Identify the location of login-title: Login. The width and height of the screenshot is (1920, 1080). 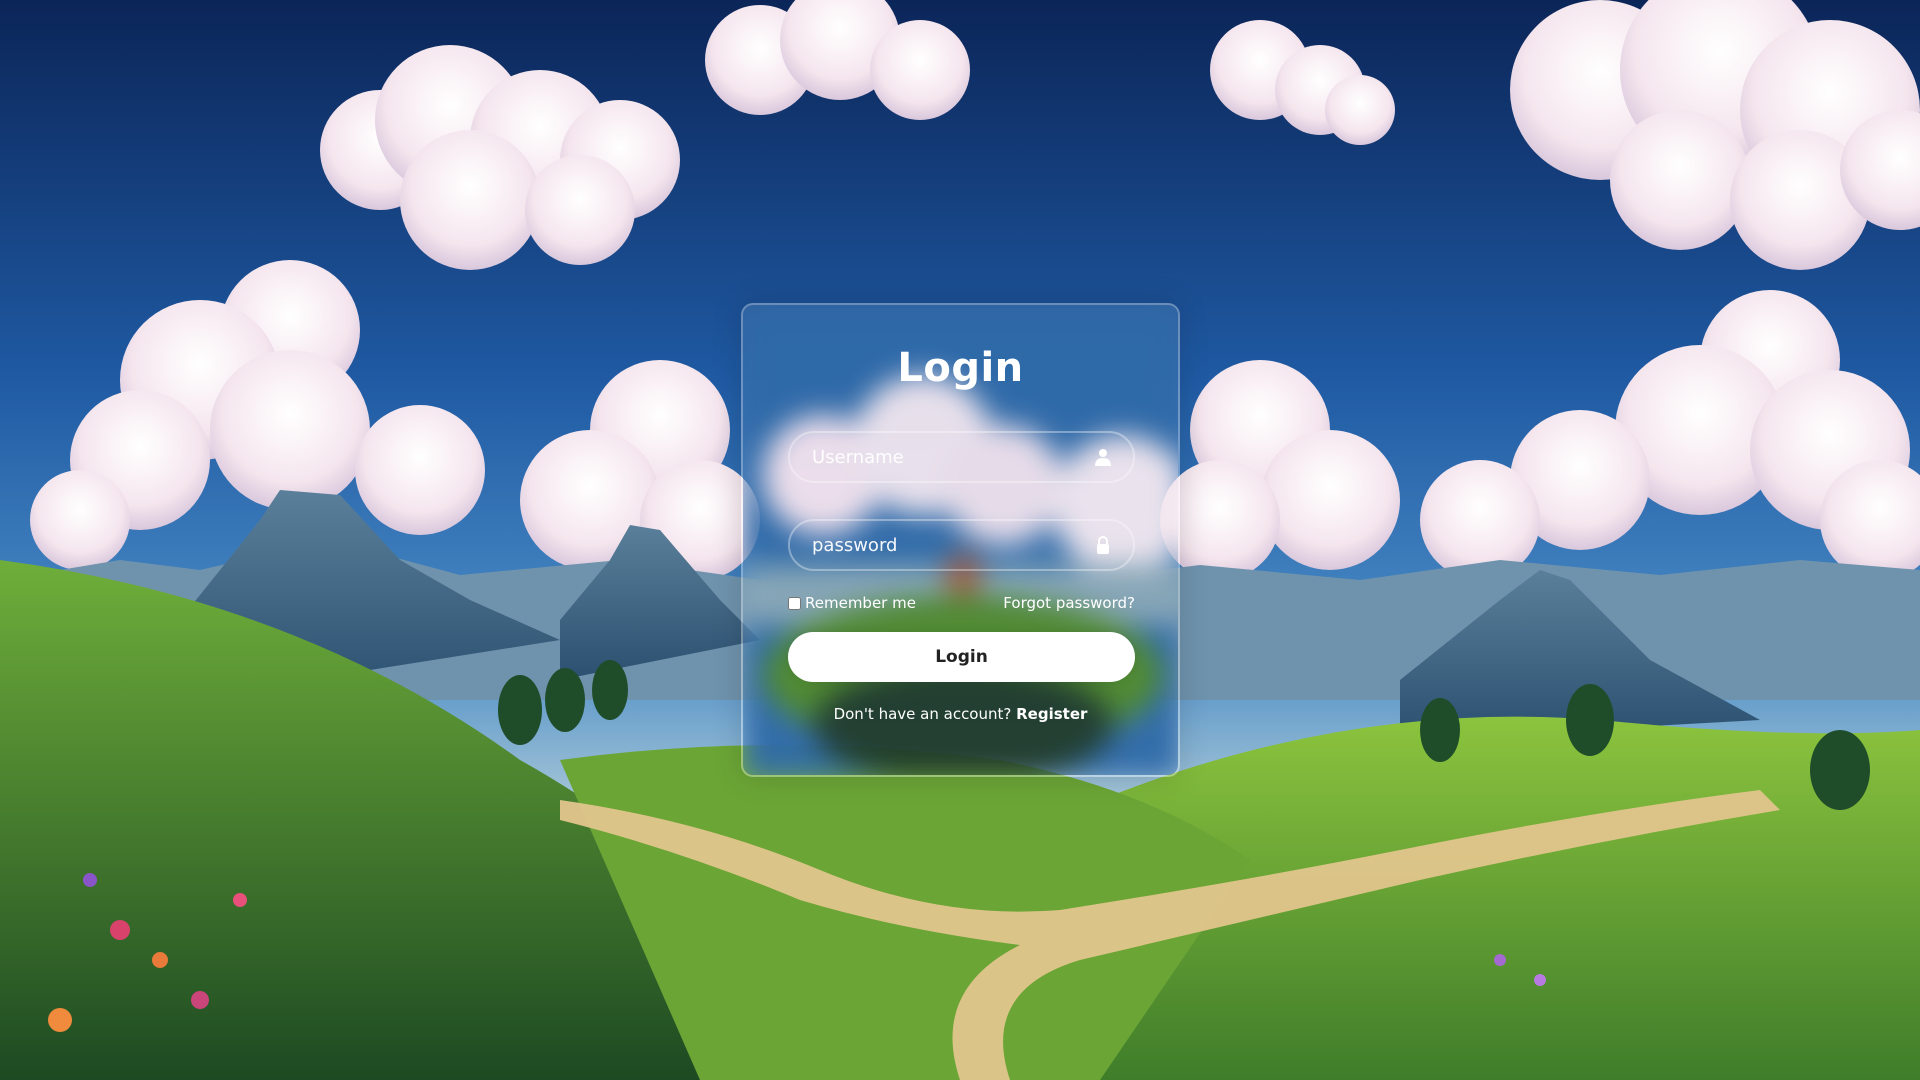
(960, 368).